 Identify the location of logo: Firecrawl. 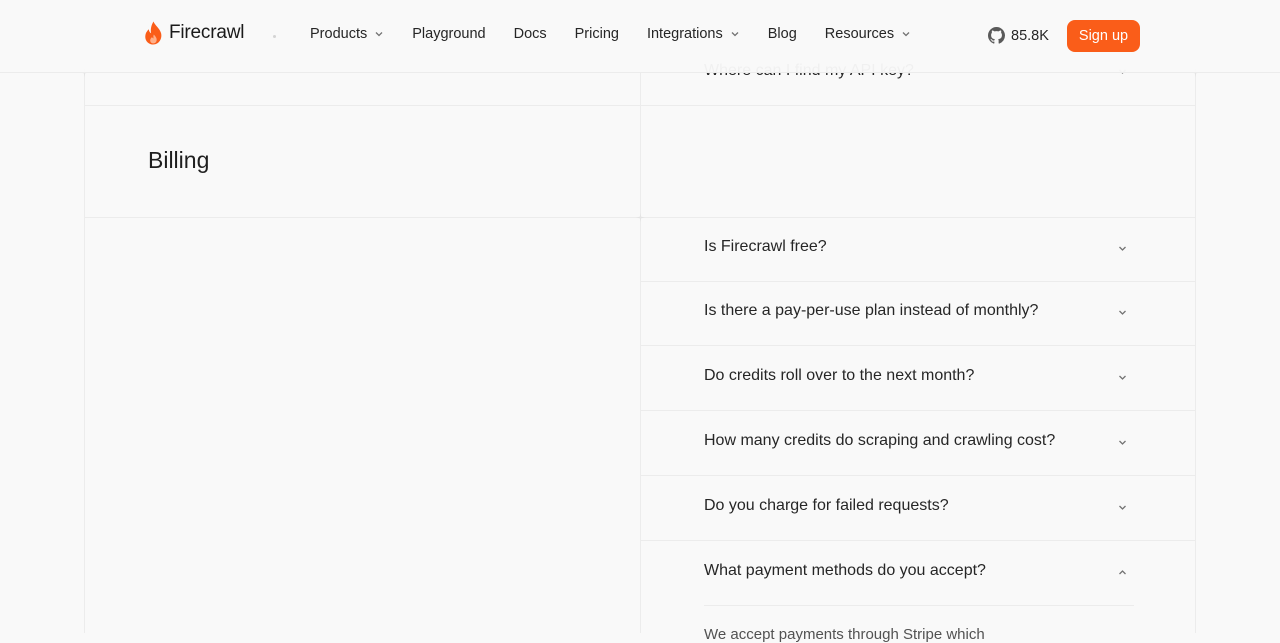
(194, 33).